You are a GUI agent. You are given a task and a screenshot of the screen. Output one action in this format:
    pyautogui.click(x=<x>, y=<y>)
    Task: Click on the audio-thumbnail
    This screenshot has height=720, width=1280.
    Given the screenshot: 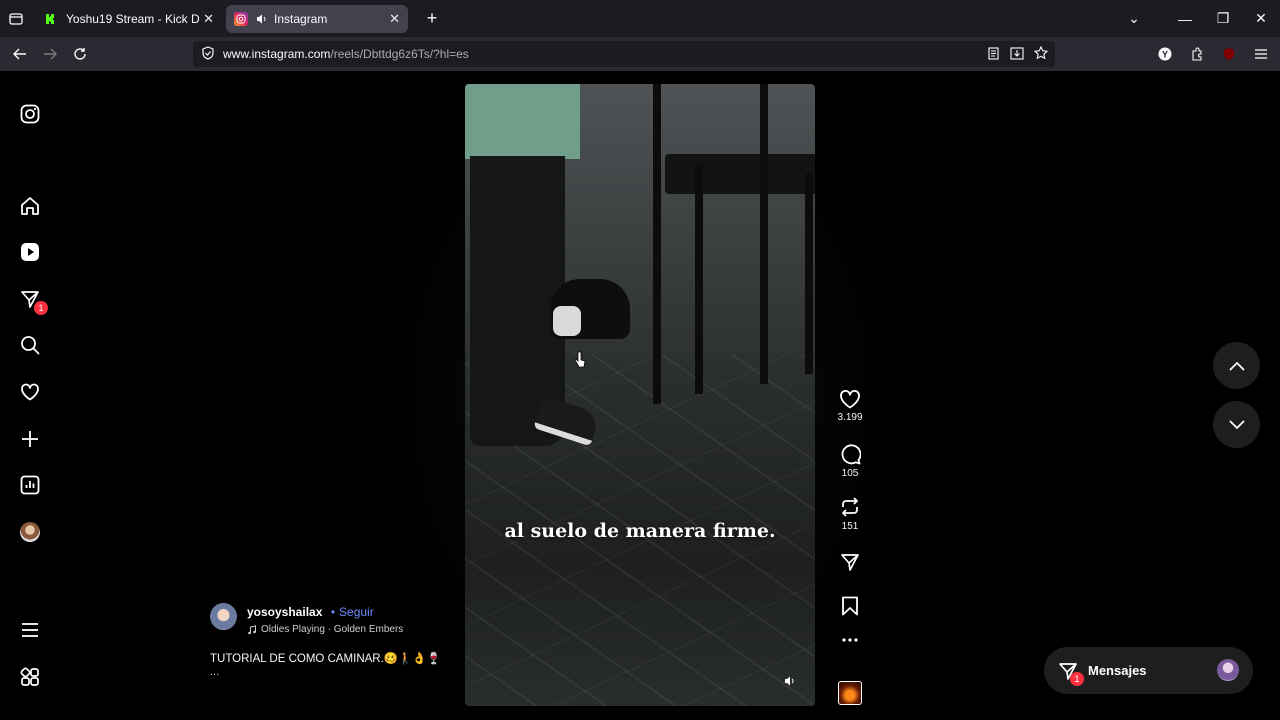 What is the action you would take?
    pyautogui.click(x=850, y=693)
    